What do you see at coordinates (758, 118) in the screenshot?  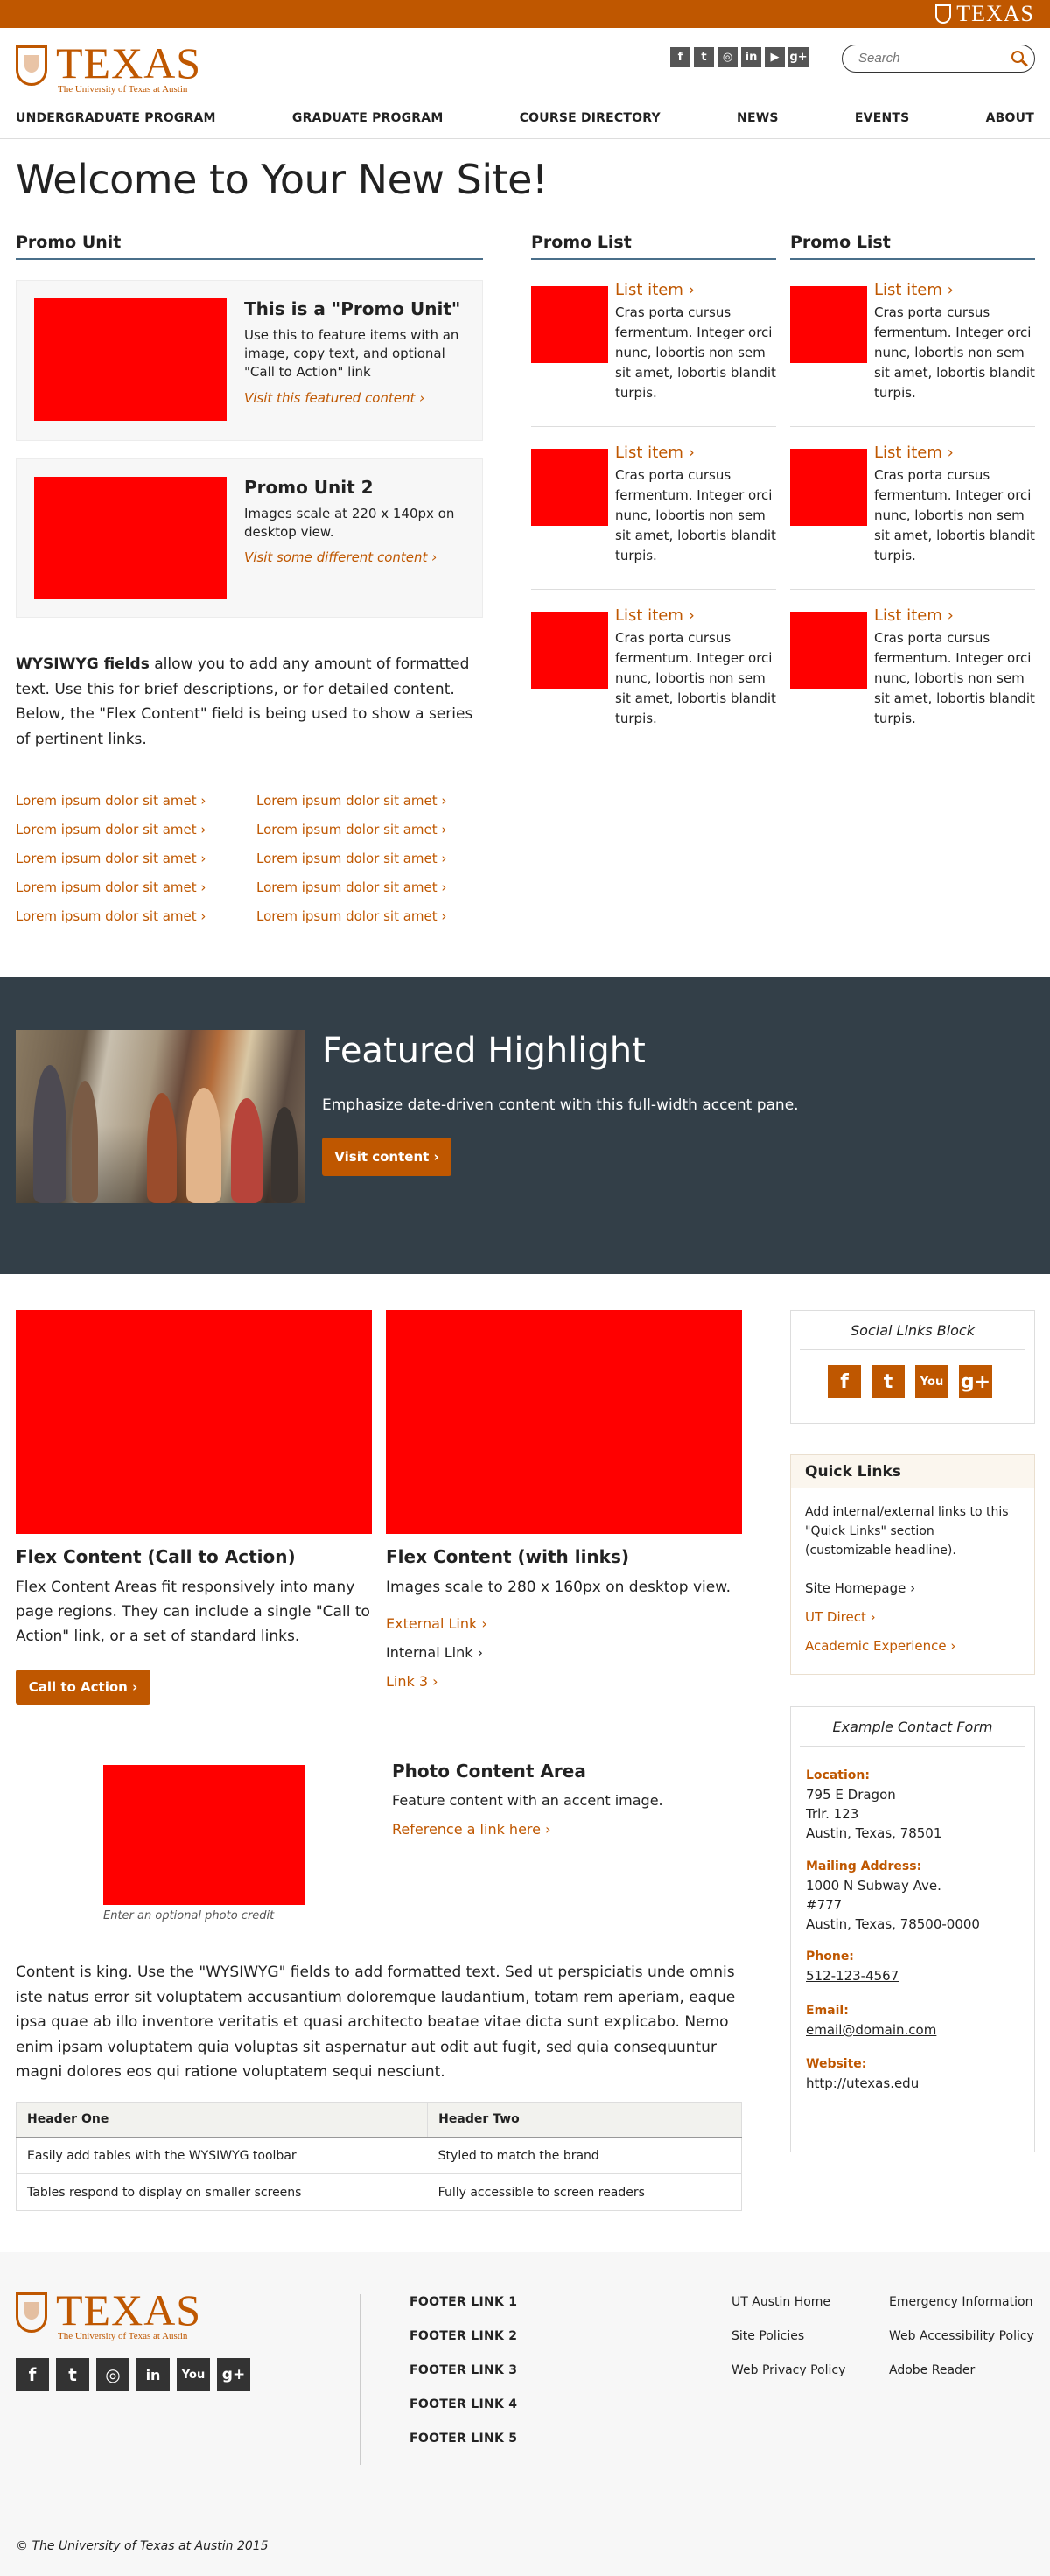 I see `nav-news: NEWS` at bounding box center [758, 118].